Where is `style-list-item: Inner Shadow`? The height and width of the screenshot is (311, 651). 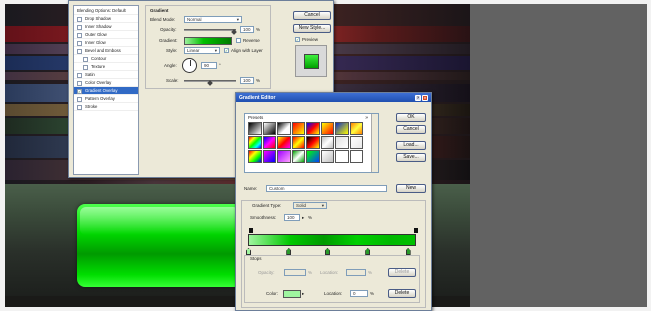
style-list-item: Inner Shadow is located at coordinates (106, 27).